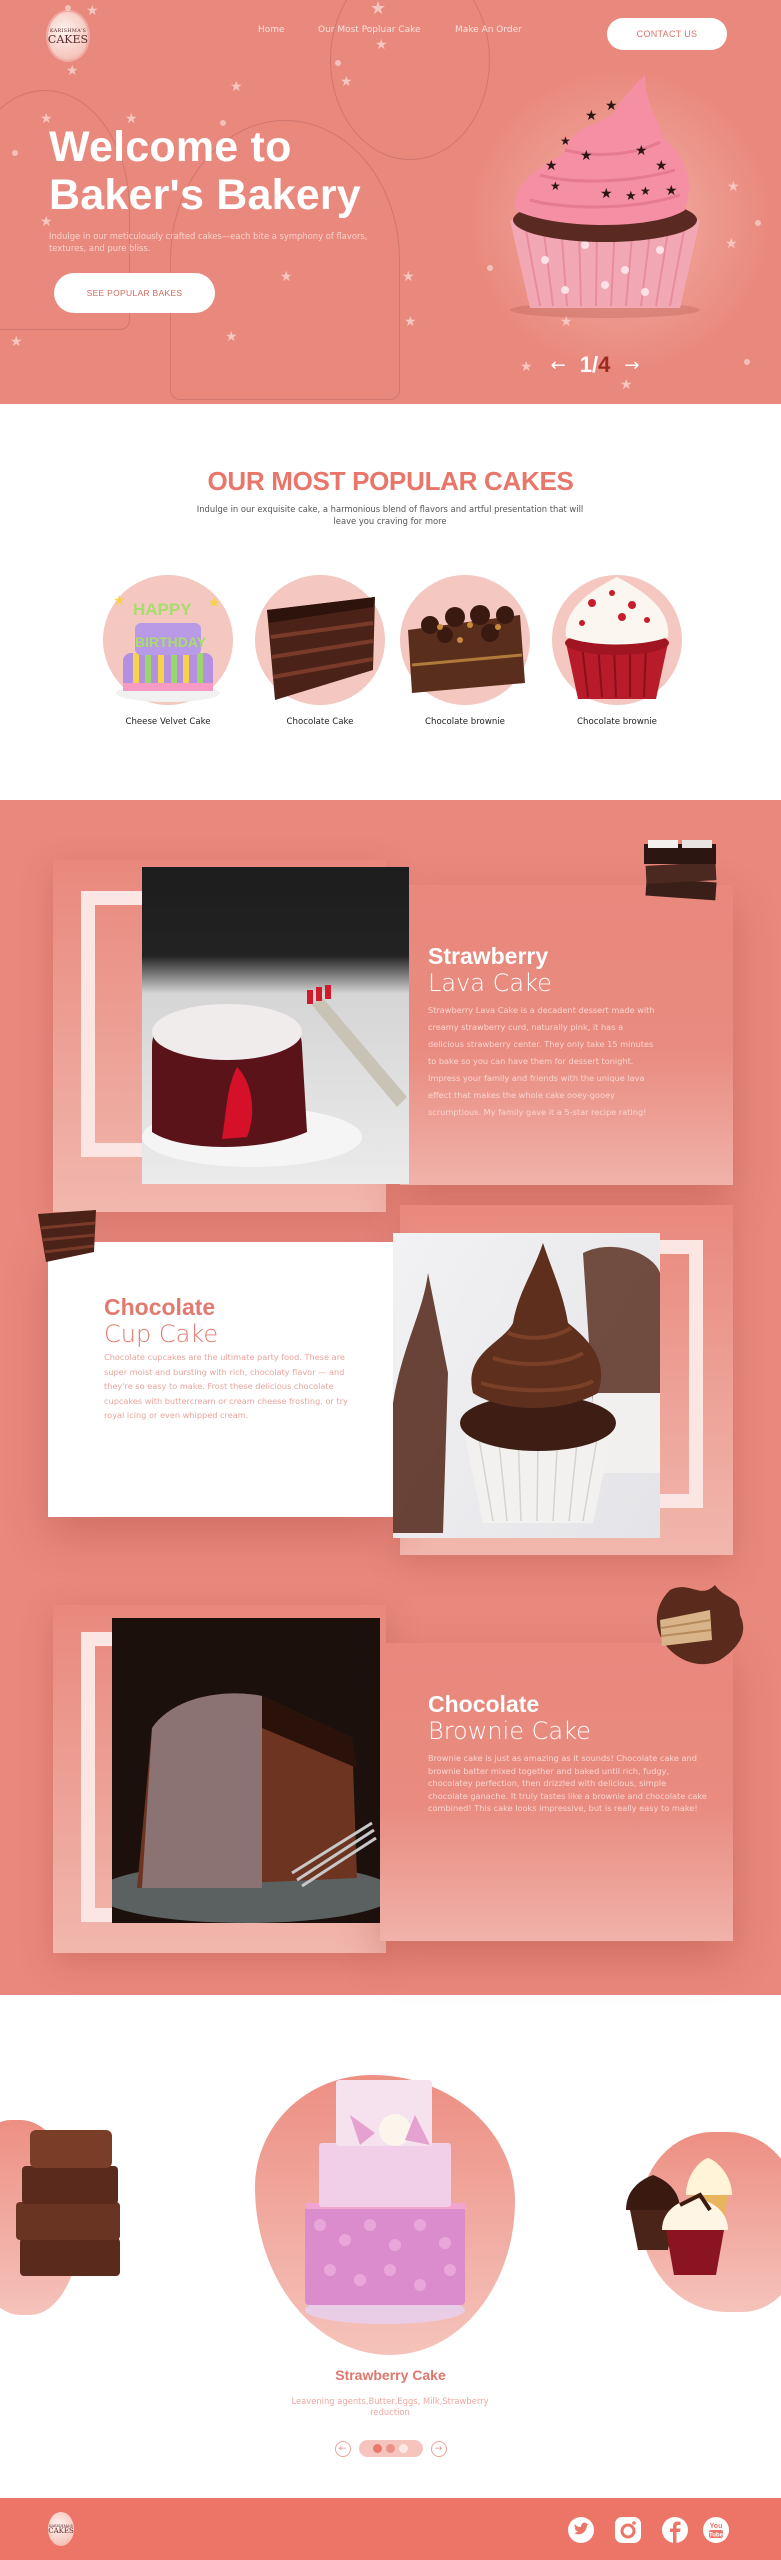 This screenshot has height=2560, width=781. Describe the element at coordinates (369, 30) in the screenshot. I see `nav-popular-cake: Our Most Popluar Cake` at that location.